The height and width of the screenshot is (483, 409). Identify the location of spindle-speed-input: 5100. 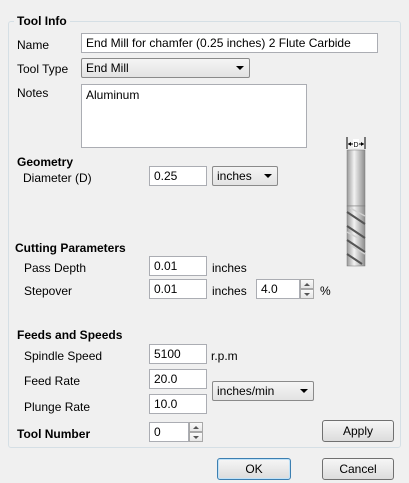
(178, 354).